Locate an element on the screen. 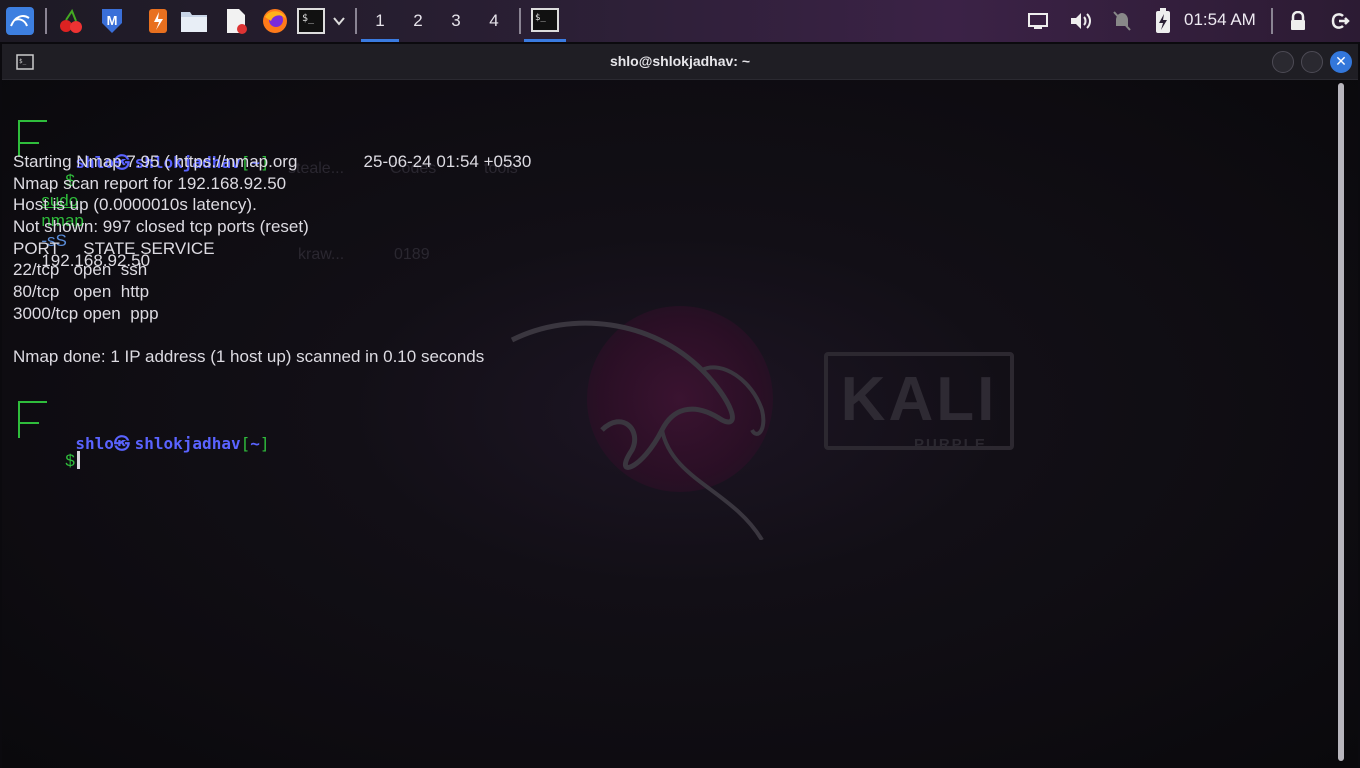  output-line: Not shown: 997 closed tcp ports (reset) is located at coordinates (161, 226).